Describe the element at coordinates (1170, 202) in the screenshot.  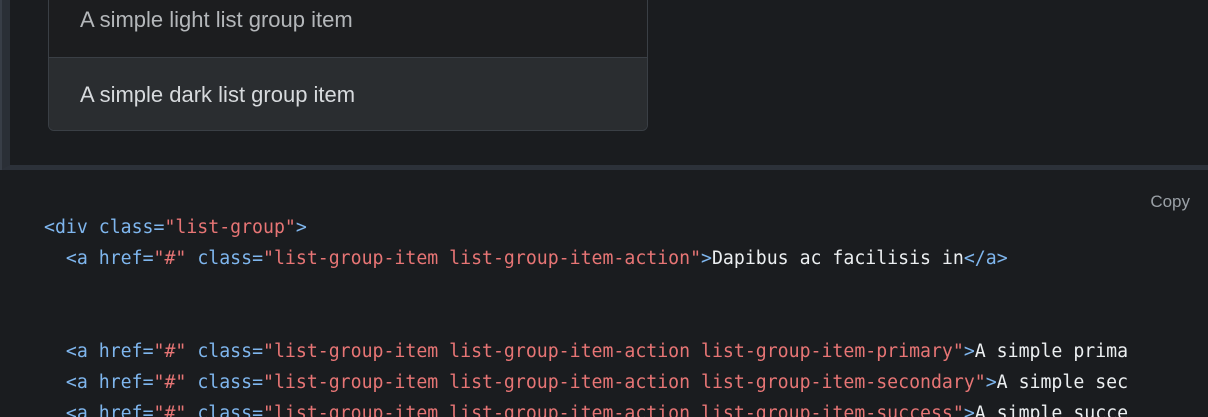
I see `copy-button: Copy` at that location.